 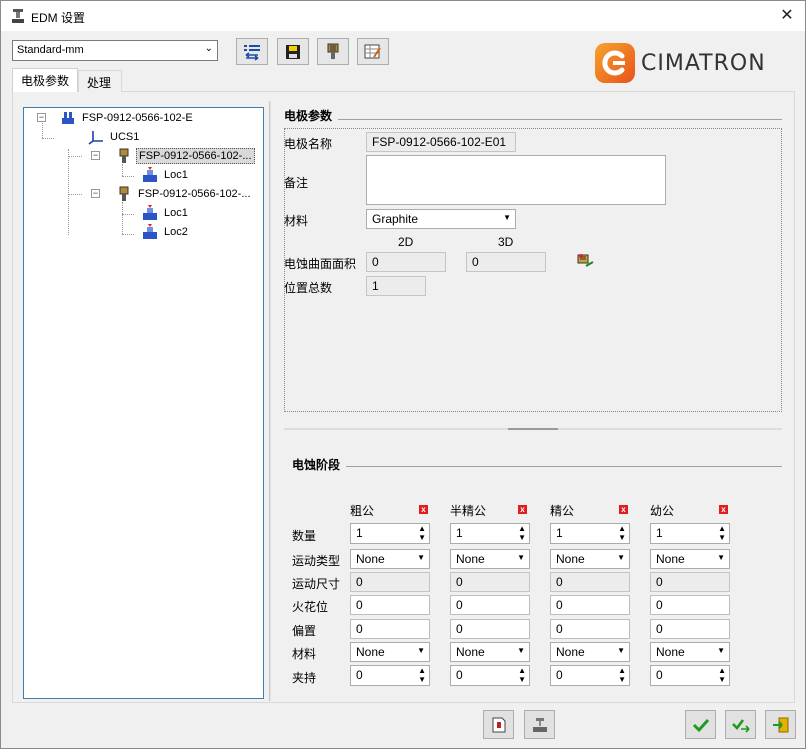 I want to click on qty-rough-stepper: 1 ▲ ▼, so click(x=390, y=533).